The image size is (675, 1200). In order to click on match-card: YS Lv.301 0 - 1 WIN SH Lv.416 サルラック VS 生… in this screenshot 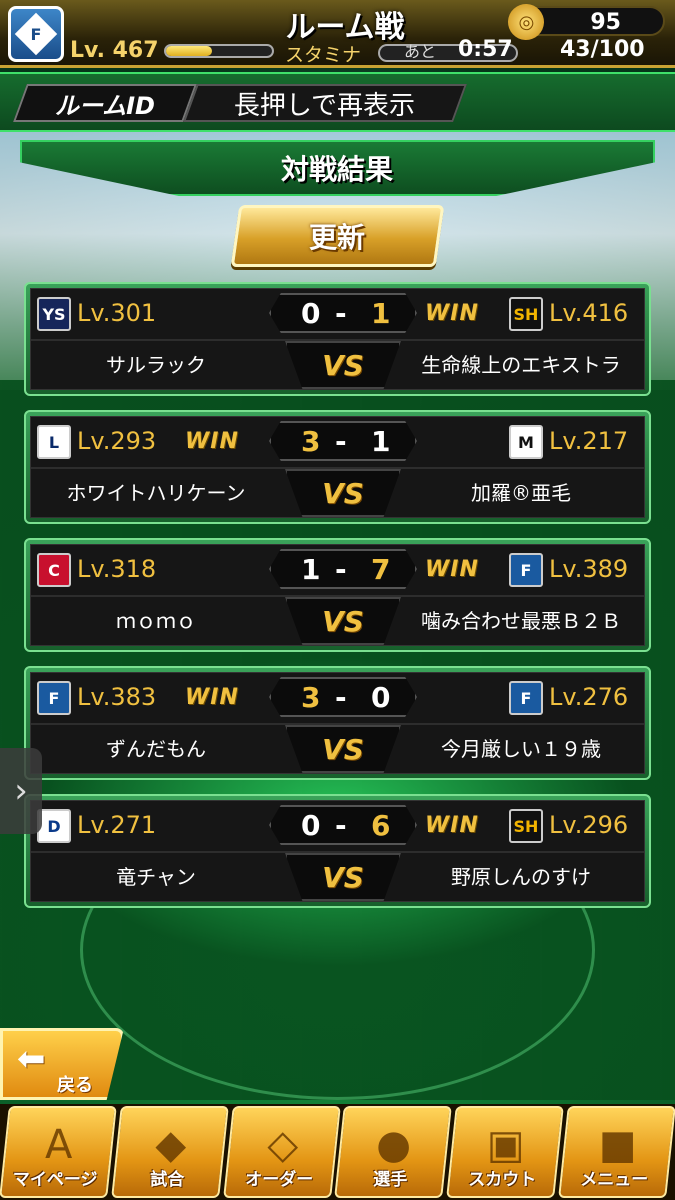, I will do `click(337, 339)`.